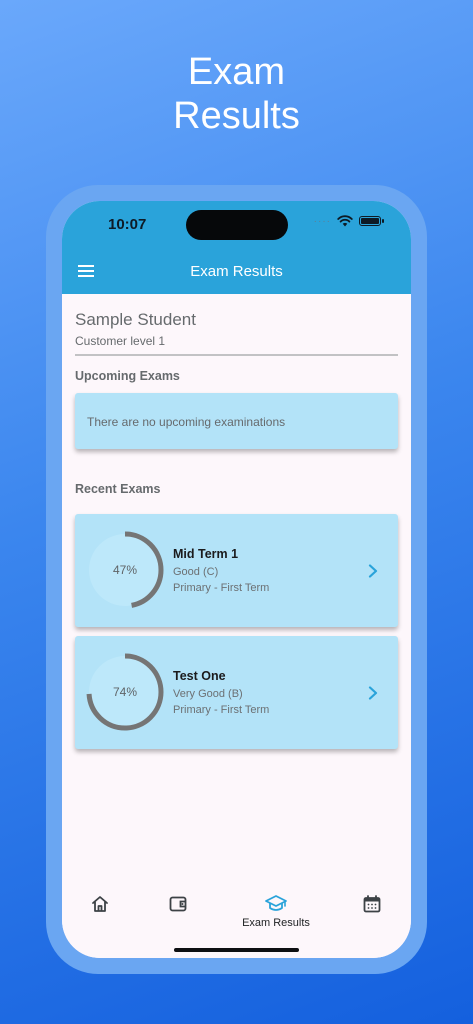 This screenshot has width=473, height=1024. I want to click on status-icons: ····, so click(348, 221).